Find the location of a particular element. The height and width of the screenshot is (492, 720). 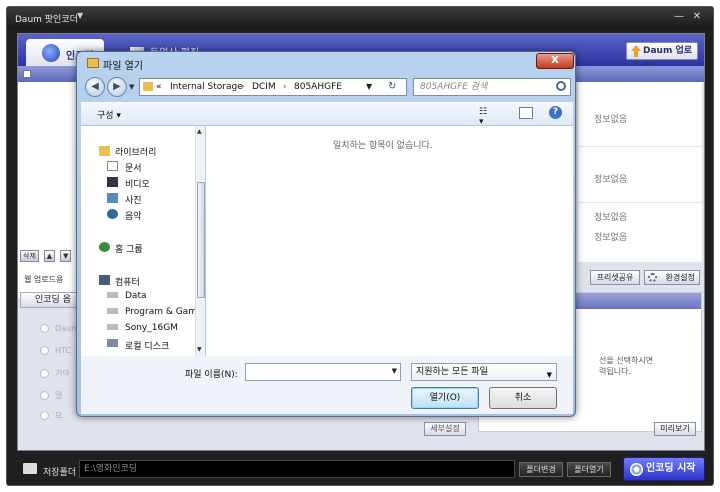

app-titlebar: Daum 팟인코더 ▼ — ✕ is located at coordinates (360, 18).